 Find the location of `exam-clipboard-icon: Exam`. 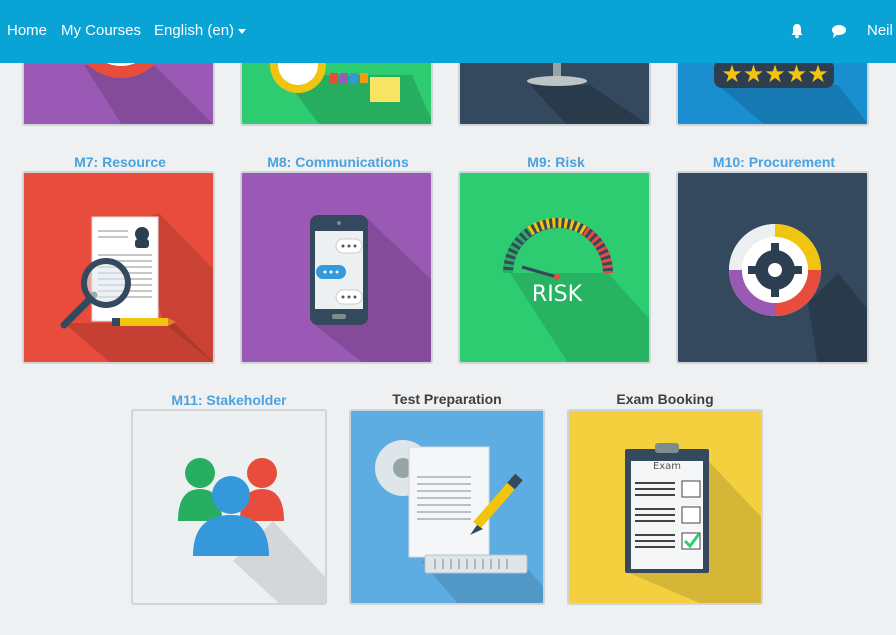

exam-clipboard-icon: Exam is located at coordinates (693, 523).